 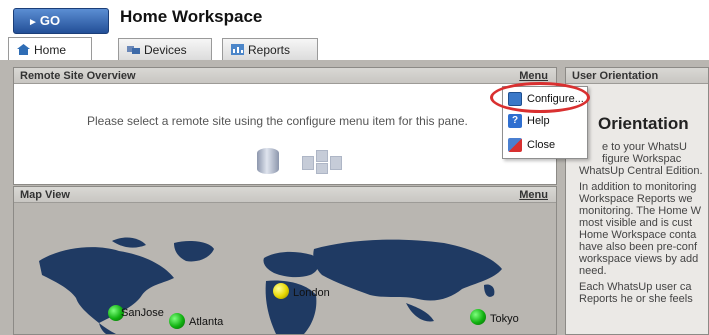 I want to click on close-icon, so click(x=515, y=145).